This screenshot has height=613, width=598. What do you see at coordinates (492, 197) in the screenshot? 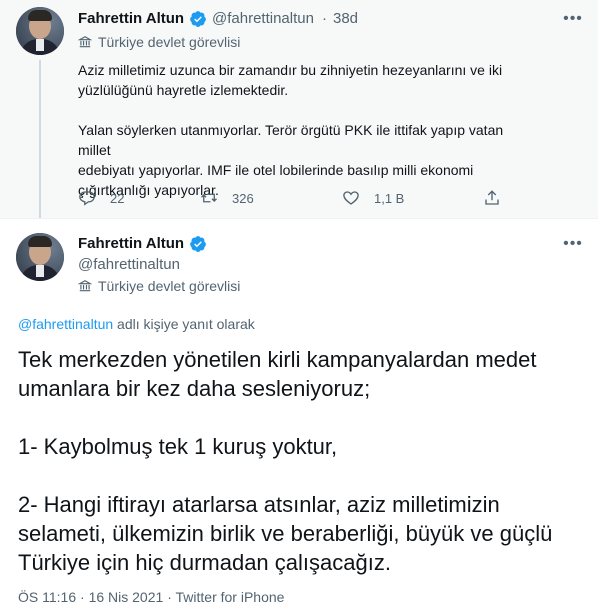
I see `share-icon` at bounding box center [492, 197].